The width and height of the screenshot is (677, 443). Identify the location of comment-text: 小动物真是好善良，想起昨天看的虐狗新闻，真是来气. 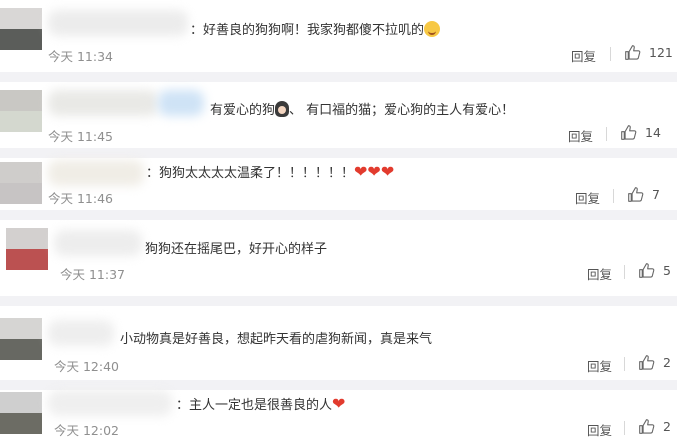
(276, 339).